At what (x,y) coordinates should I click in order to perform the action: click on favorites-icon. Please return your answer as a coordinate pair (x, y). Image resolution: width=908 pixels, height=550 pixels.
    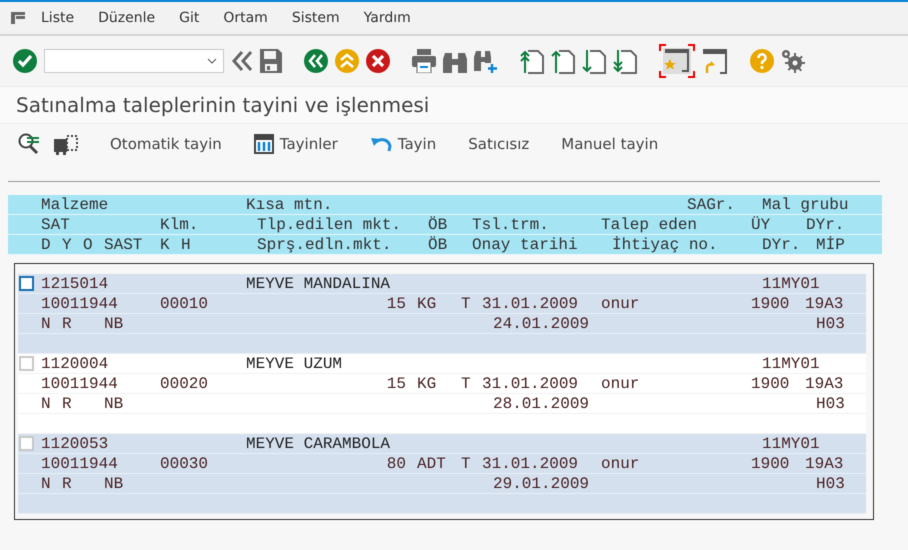
    Looking at the image, I should click on (677, 61).